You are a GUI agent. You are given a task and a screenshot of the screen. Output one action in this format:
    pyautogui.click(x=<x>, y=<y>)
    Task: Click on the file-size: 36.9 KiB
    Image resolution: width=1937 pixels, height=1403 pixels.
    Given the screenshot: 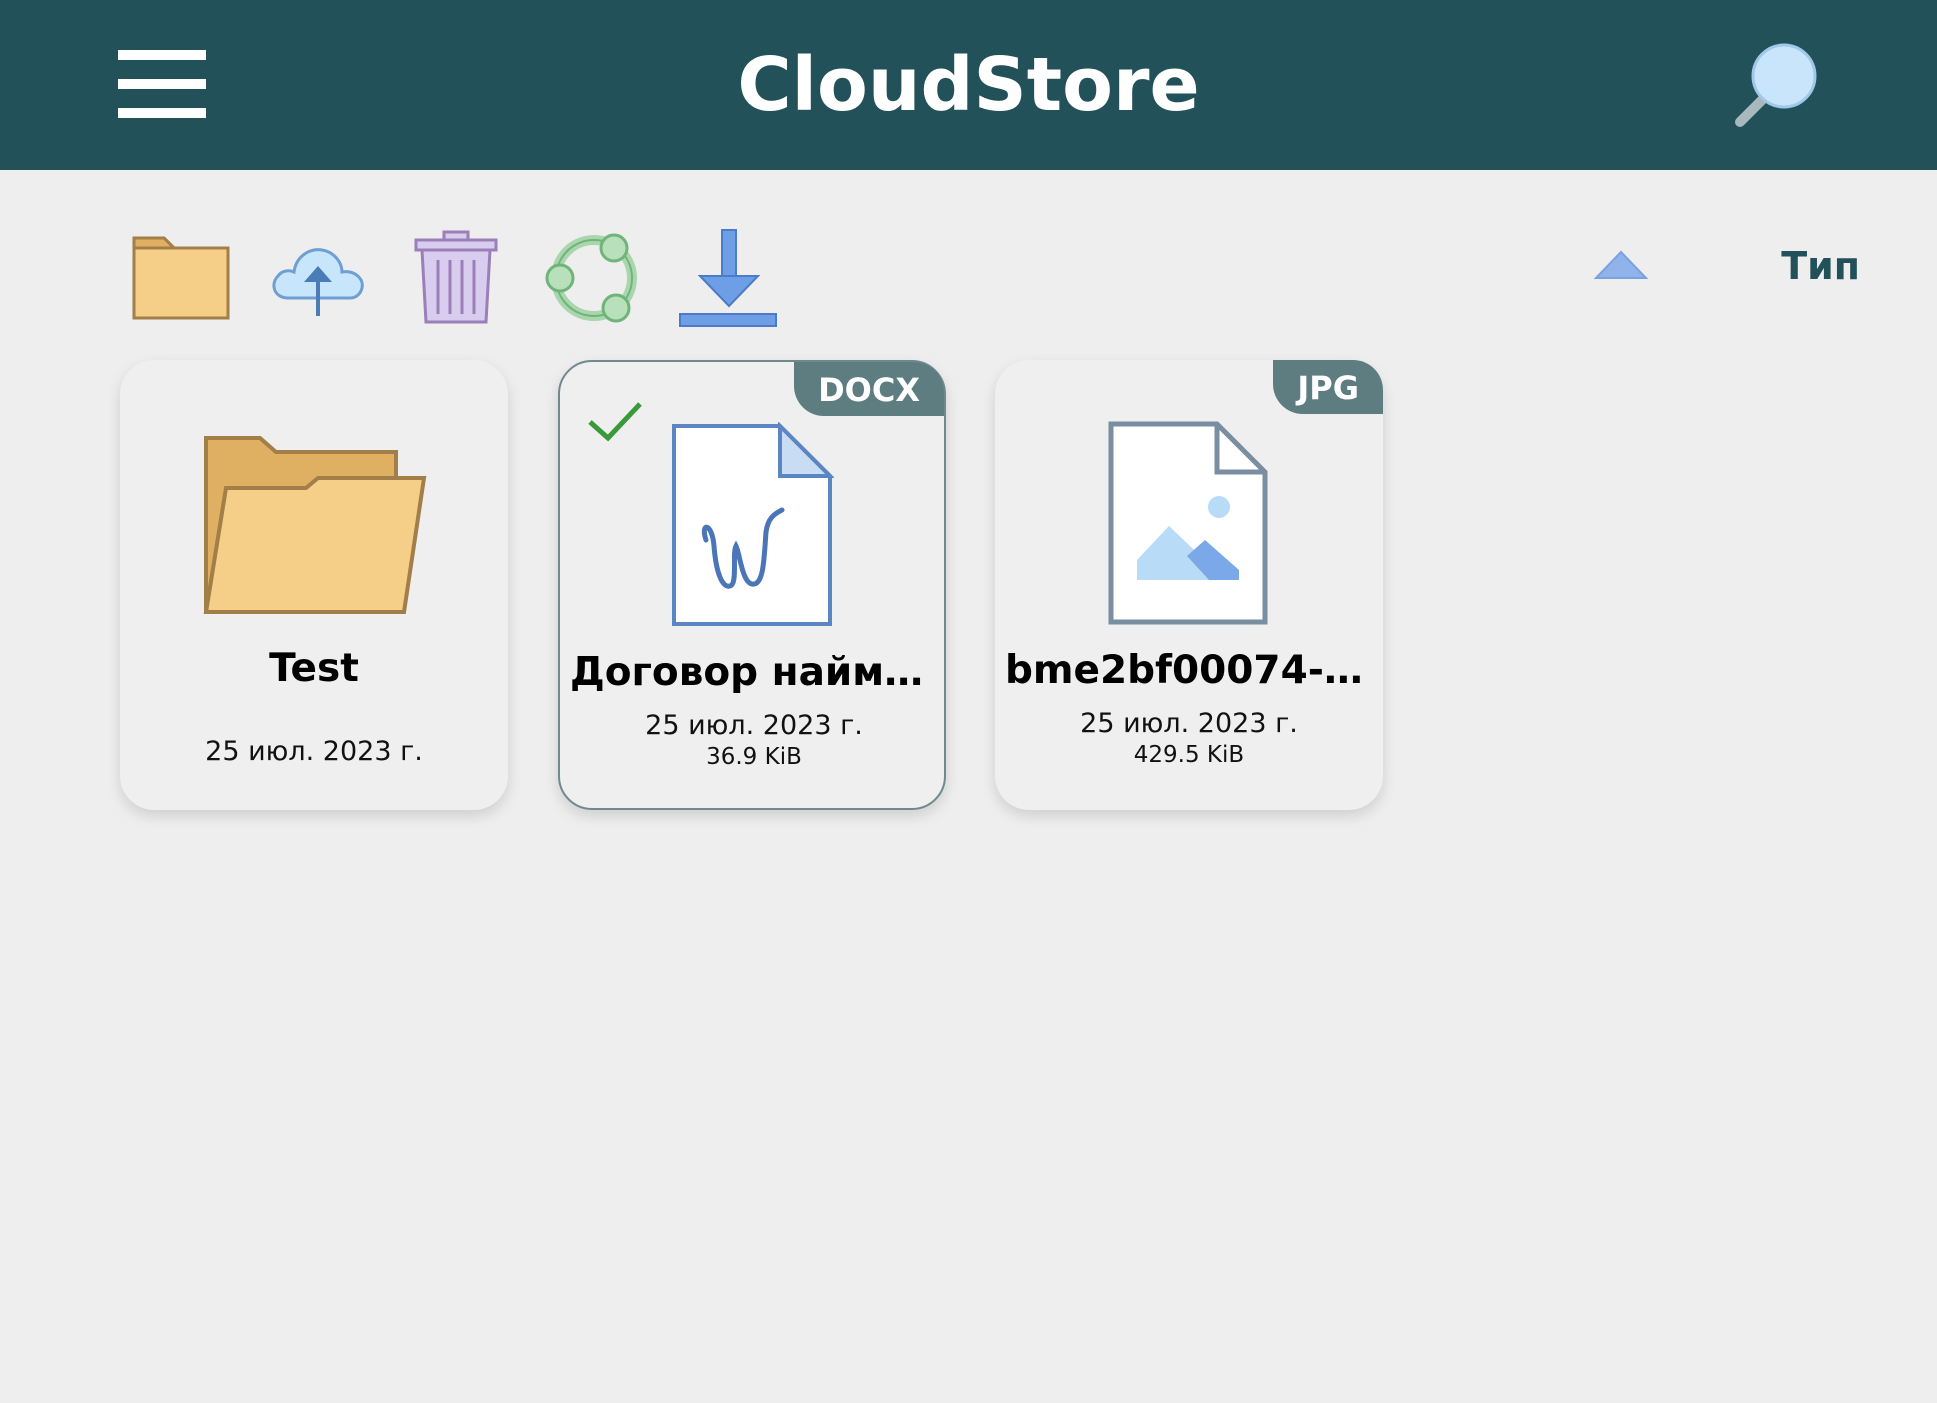 What is the action you would take?
    pyautogui.click(x=754, y=757)
    